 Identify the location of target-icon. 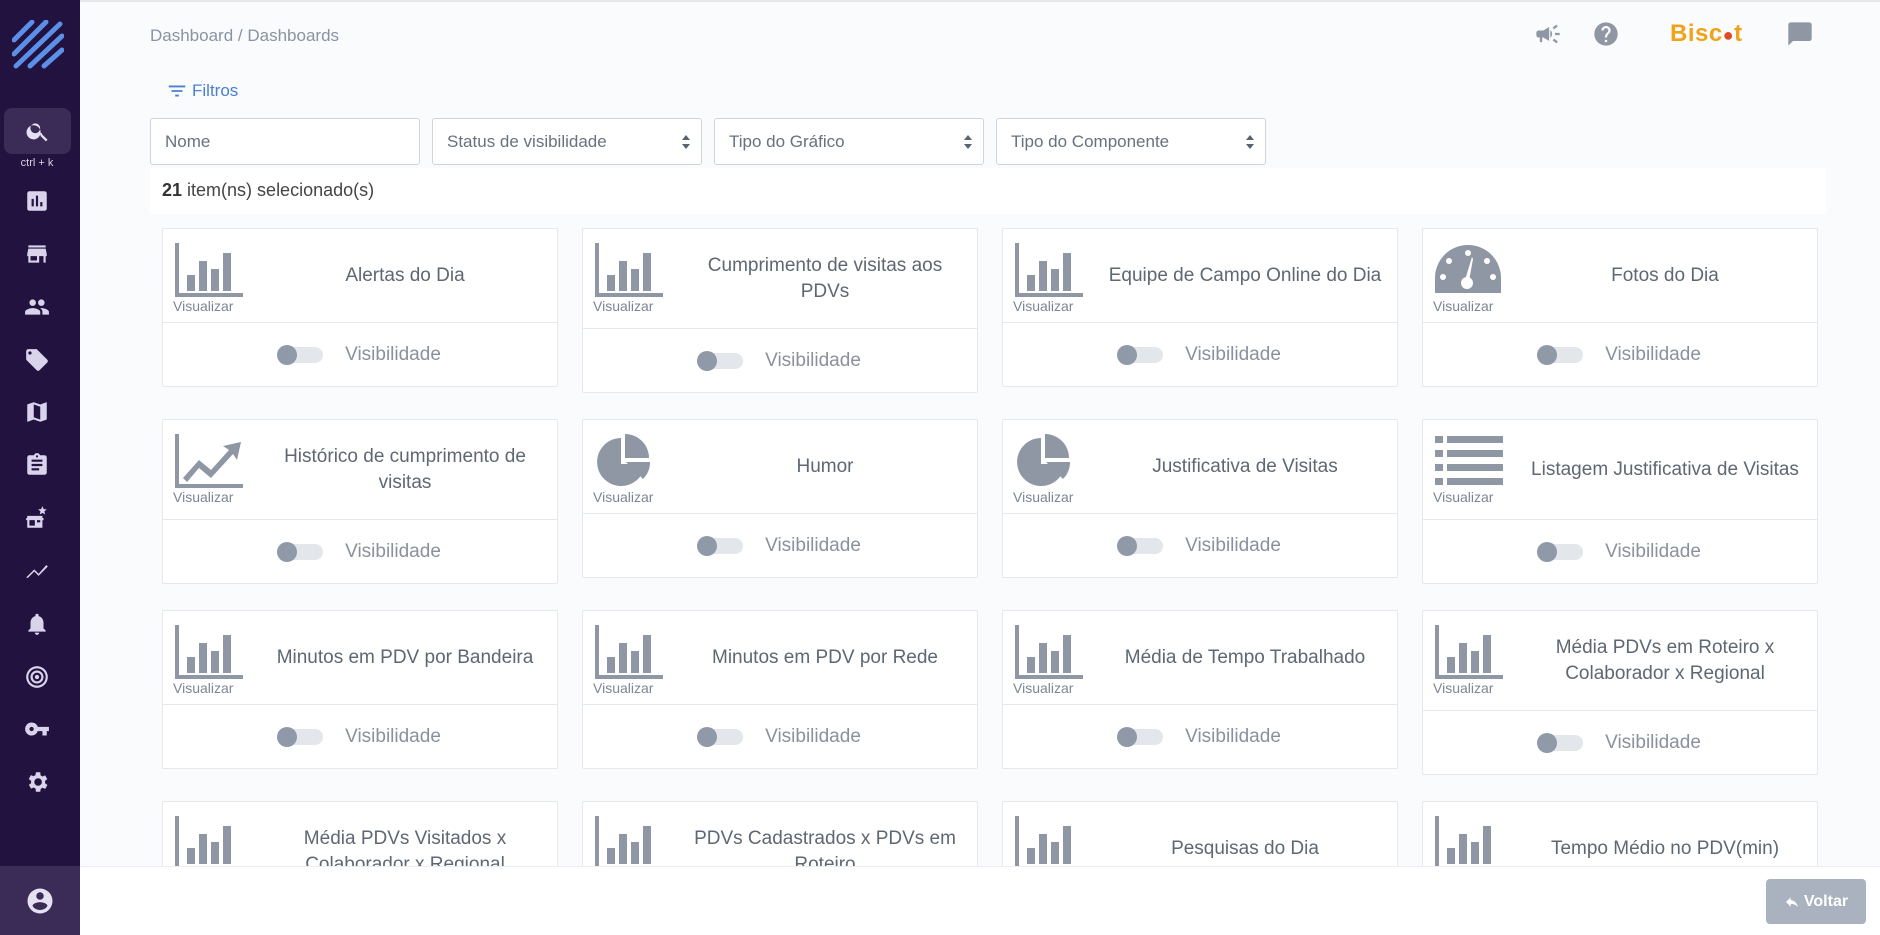
(37, 677).